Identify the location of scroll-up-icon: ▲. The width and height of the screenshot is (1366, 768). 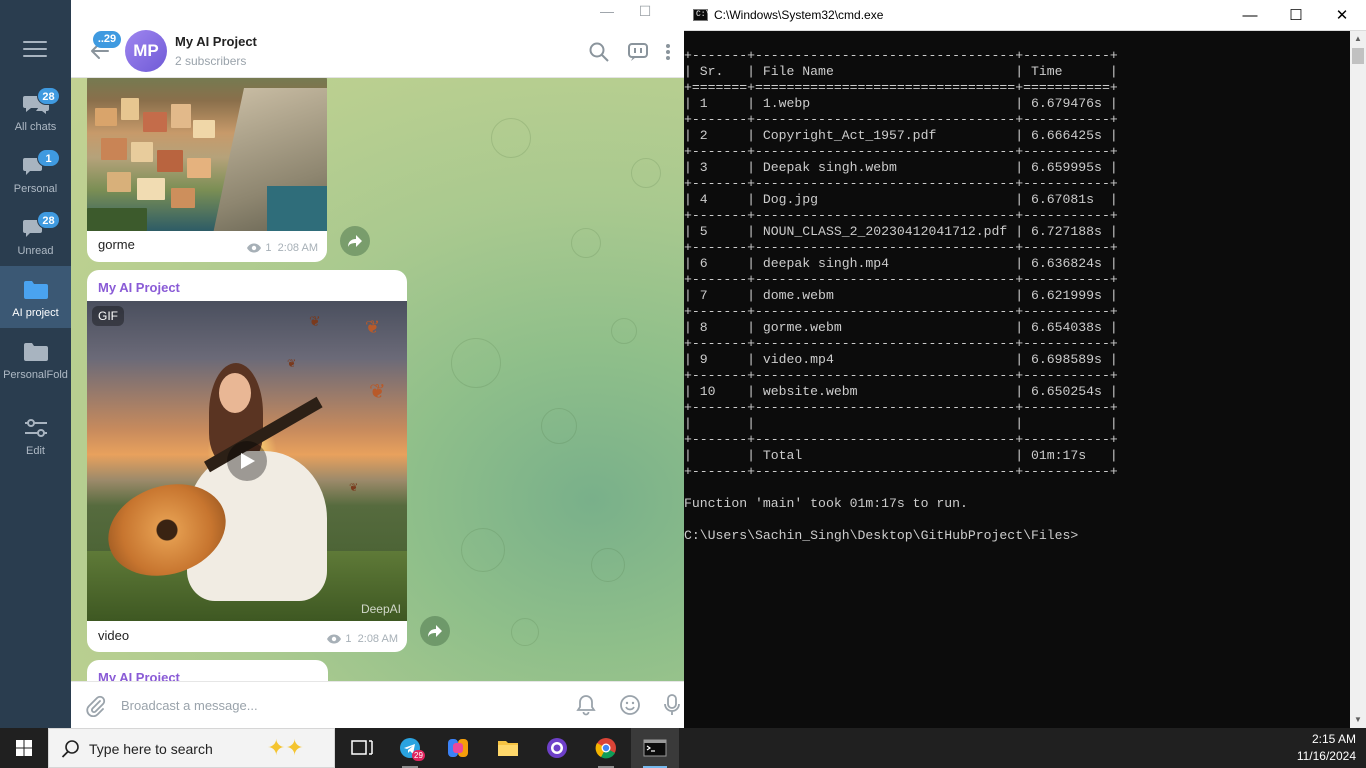
(1358, 39).